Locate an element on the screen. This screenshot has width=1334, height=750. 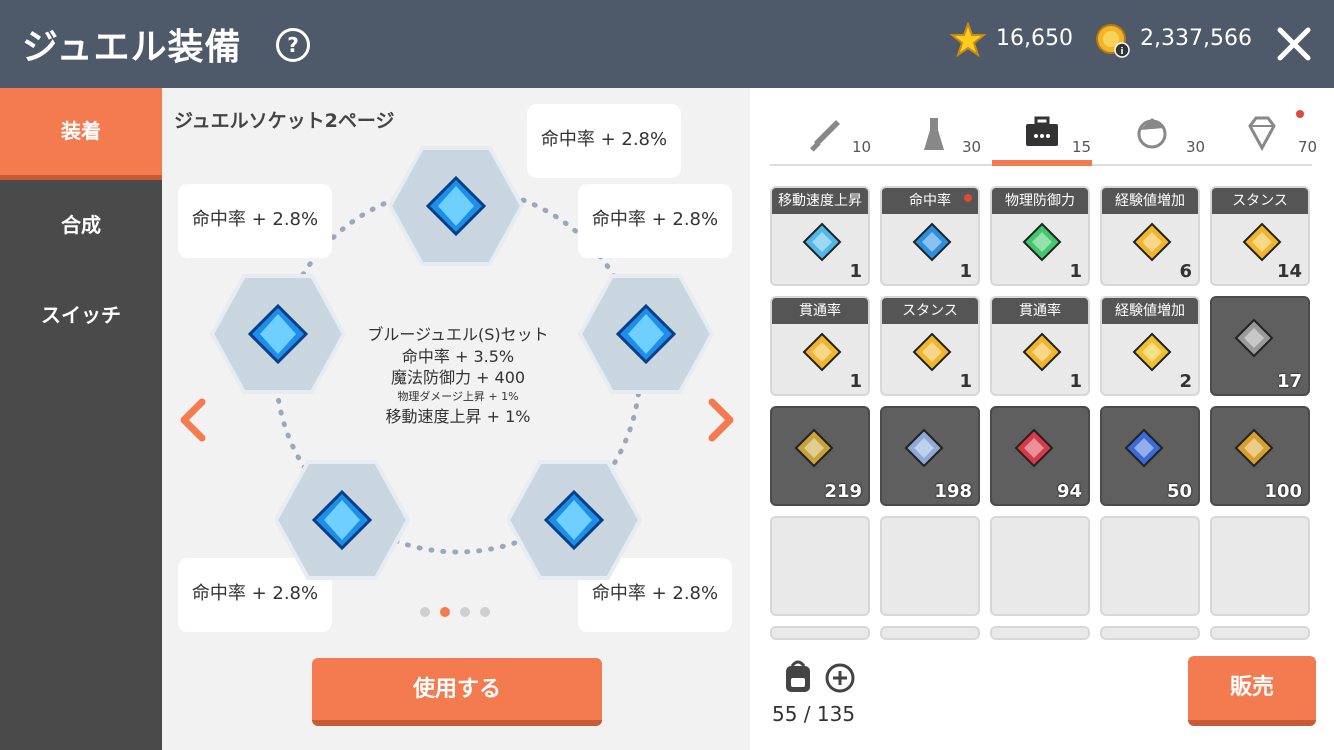
inventory-tabs: 10 30 15 30 70 is located at coordinates (1043, 134).